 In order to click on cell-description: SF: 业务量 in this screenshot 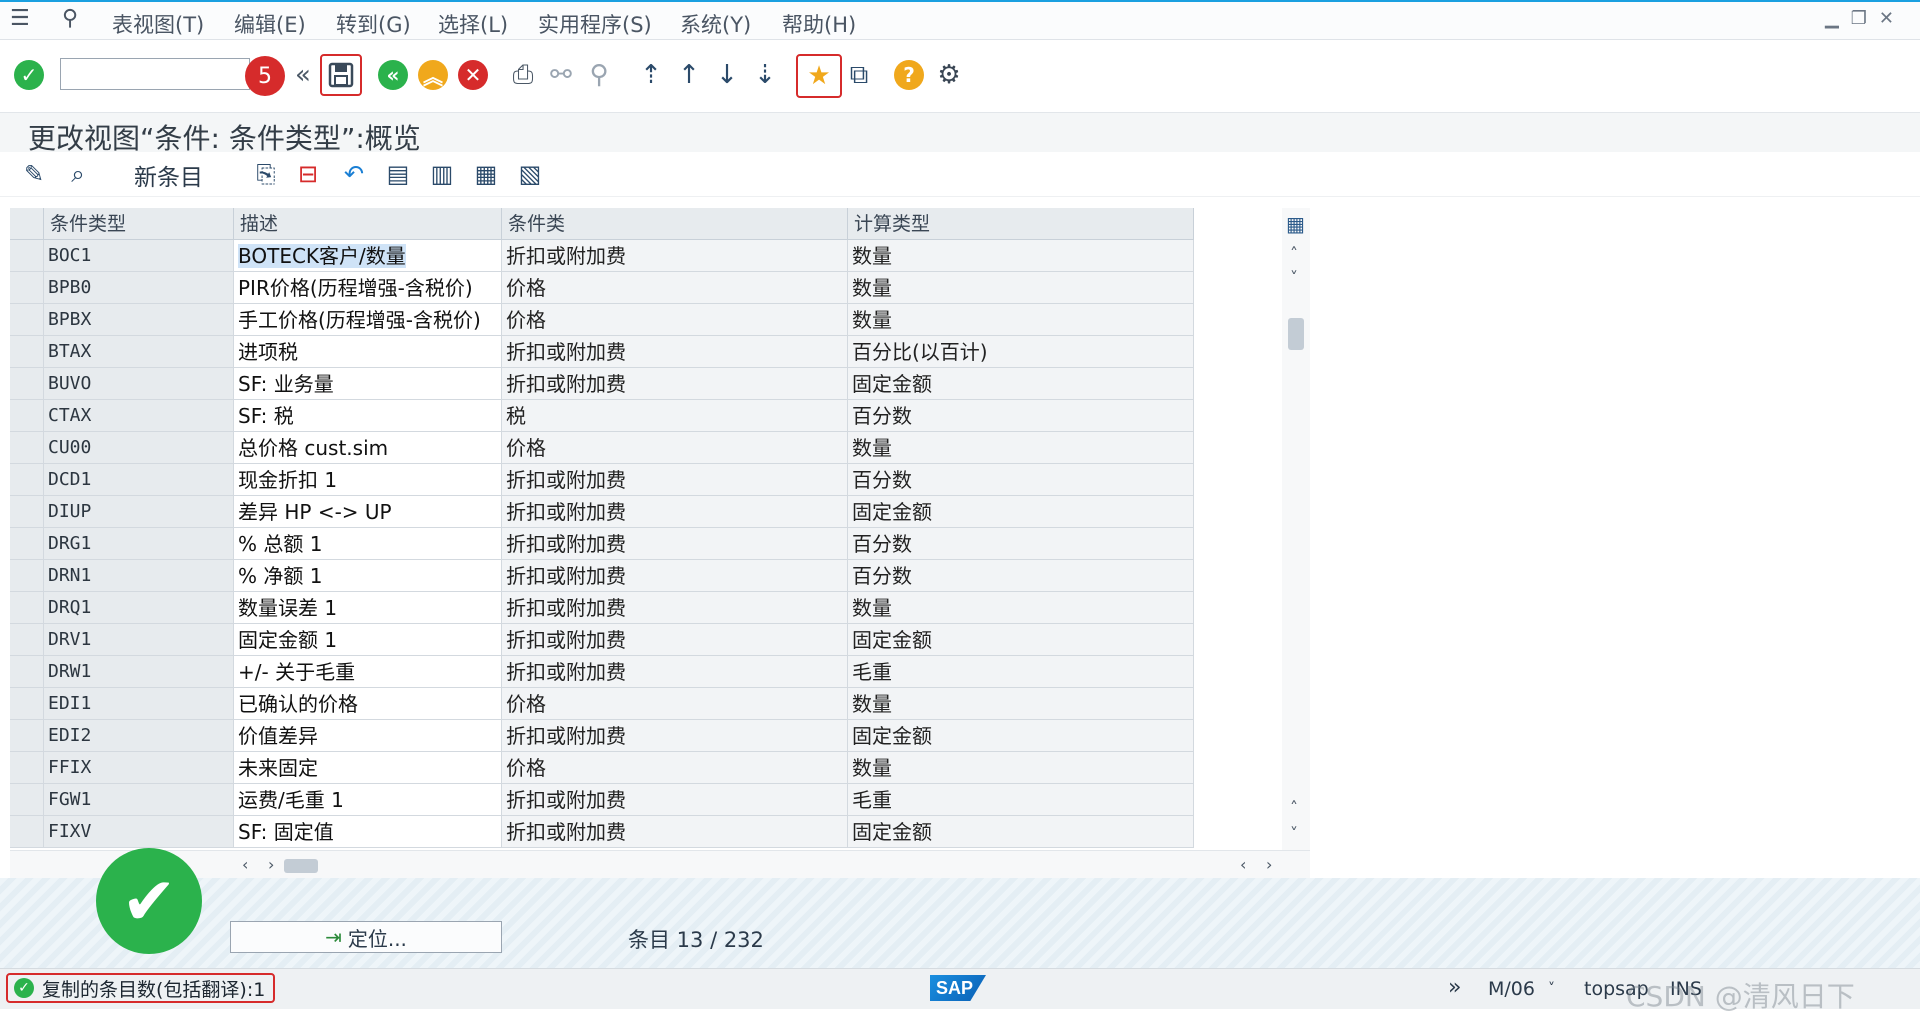, I will do `click(368, 384)`.